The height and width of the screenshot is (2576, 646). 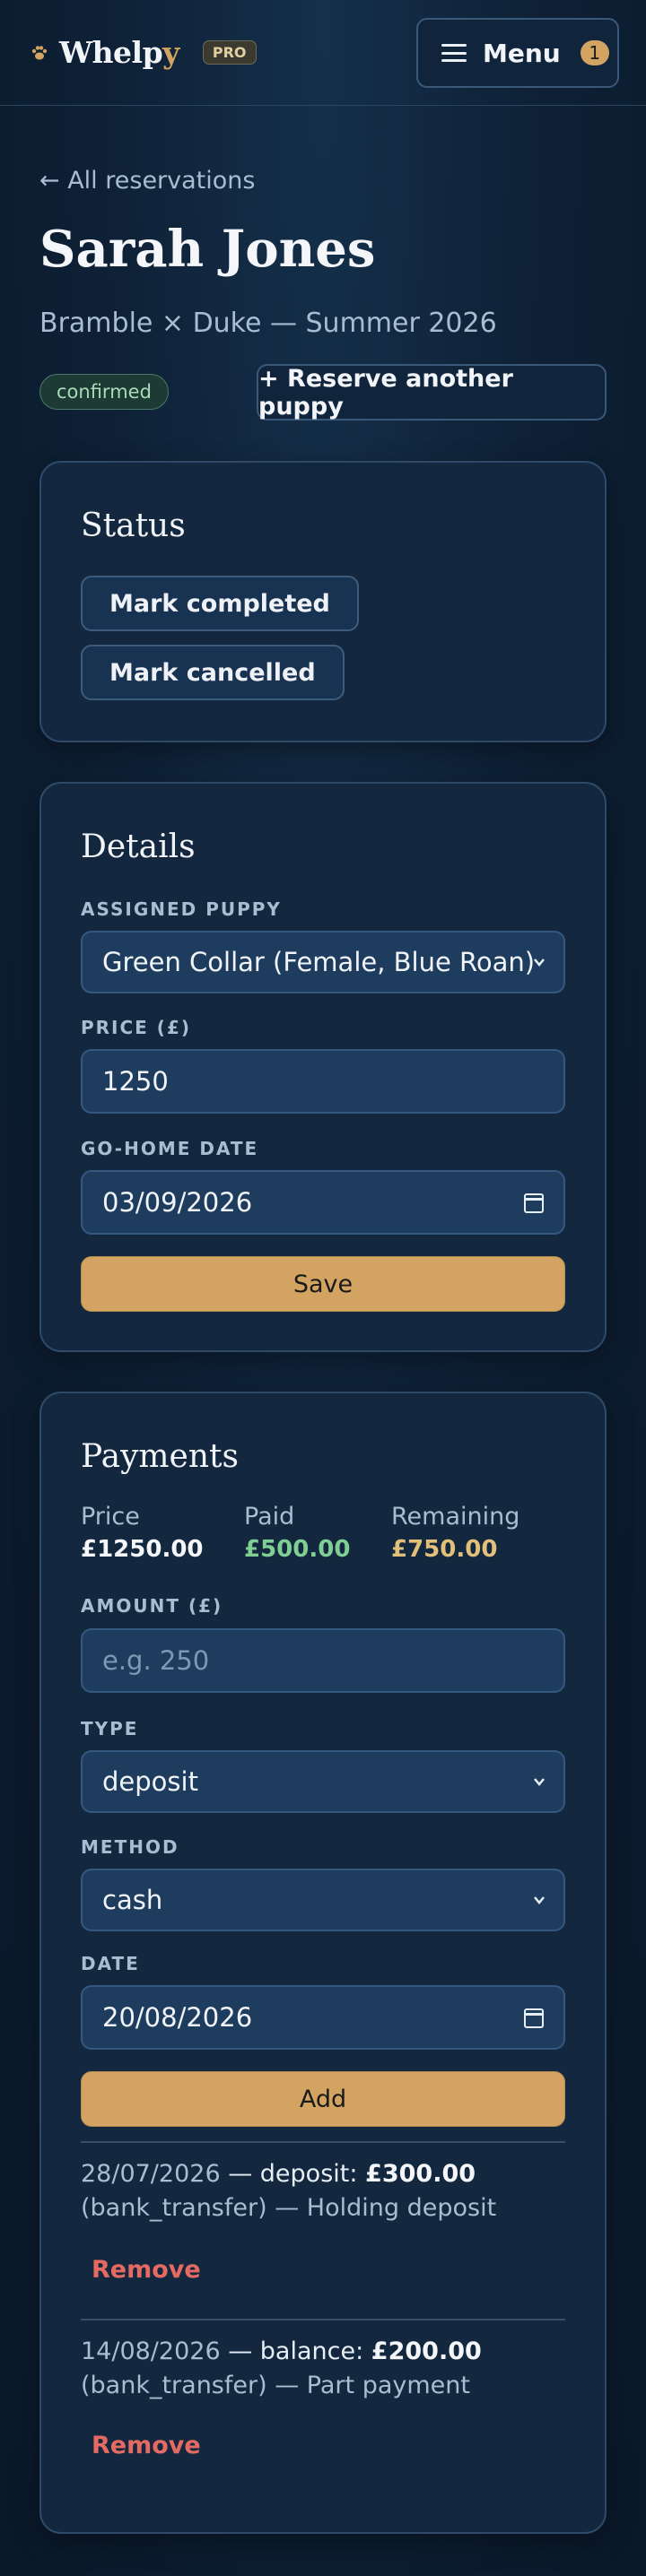 I want to click on amount-label: AMOUNT (£), so click(x=152, y=1606).